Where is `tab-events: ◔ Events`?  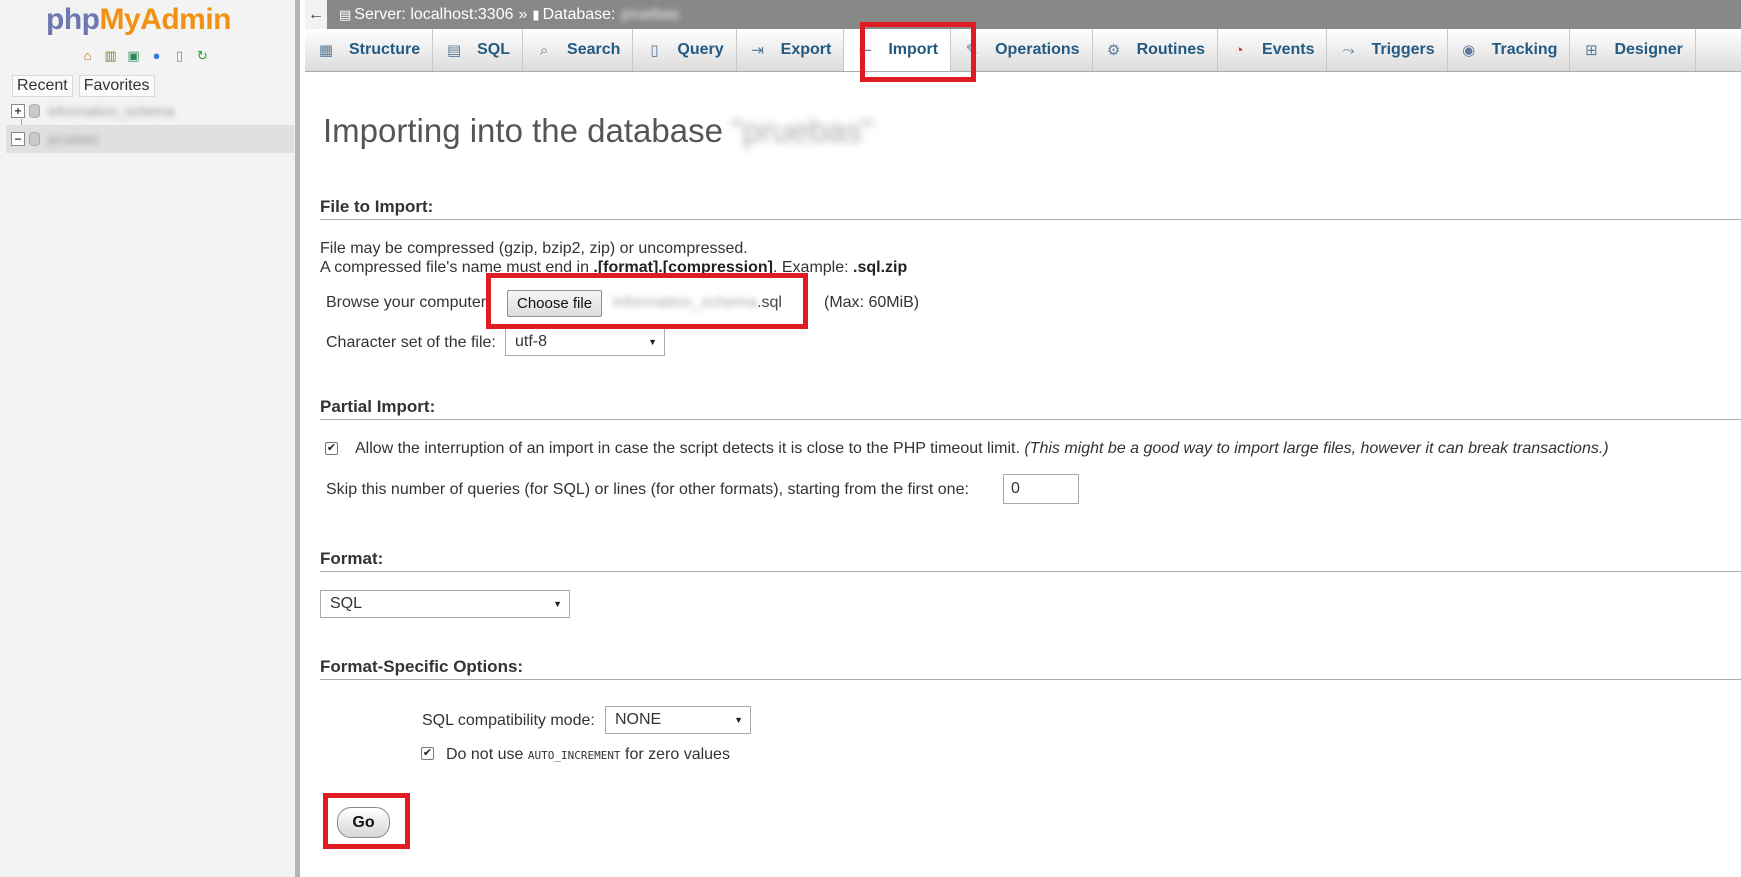
tab-events: ◔ Events is located at coordinates (1273, 50).